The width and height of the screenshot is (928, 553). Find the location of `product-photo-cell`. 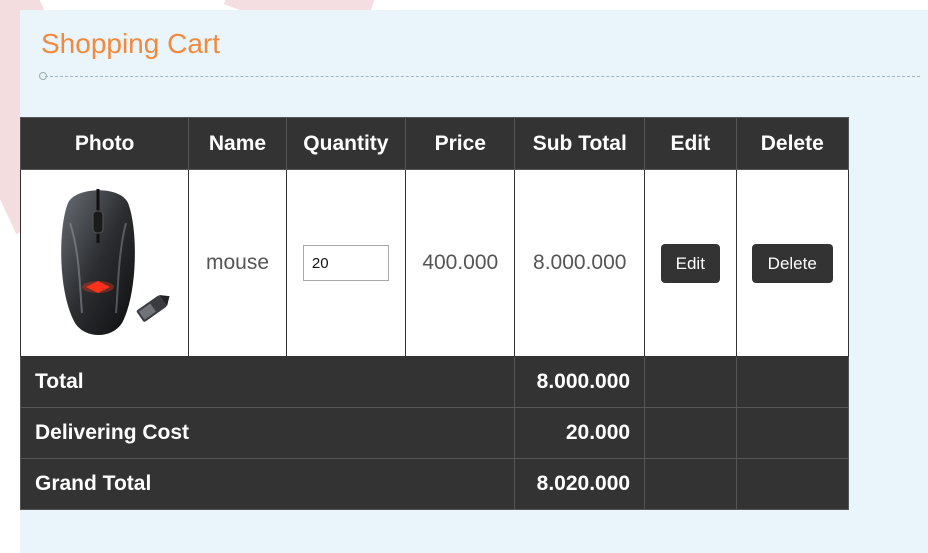

product-photo-cell is located at coordinates (104, 263).